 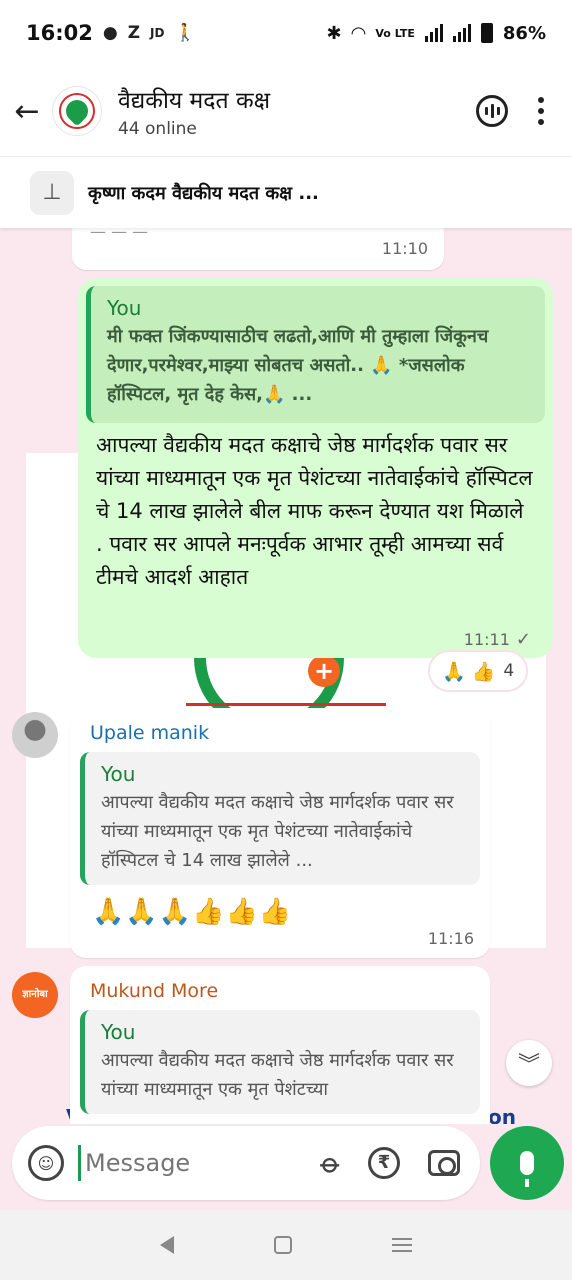 I want to click on sender-name: Mukund More, so click(x=280, y=992).